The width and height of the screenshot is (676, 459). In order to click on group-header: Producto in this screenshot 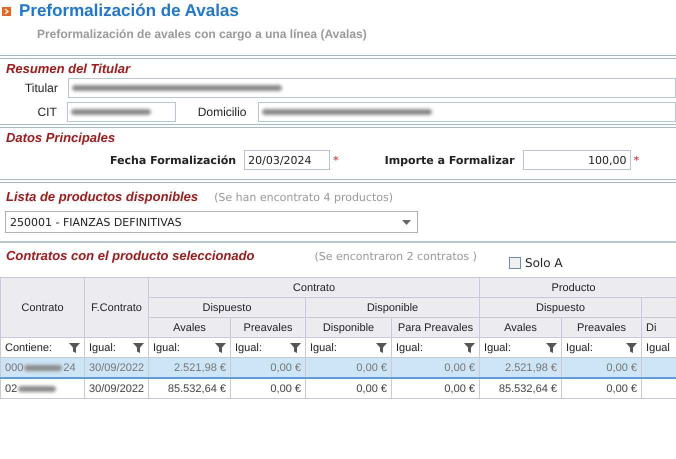, I will do `click(578, 288)`.